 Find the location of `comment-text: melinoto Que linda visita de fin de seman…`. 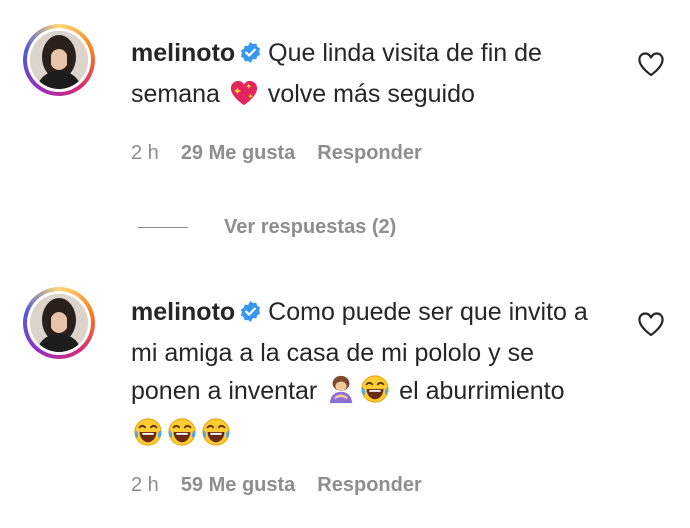

comment-text: melinoto Que linda visita de fin de seman… is located at coordinates (366, 76).